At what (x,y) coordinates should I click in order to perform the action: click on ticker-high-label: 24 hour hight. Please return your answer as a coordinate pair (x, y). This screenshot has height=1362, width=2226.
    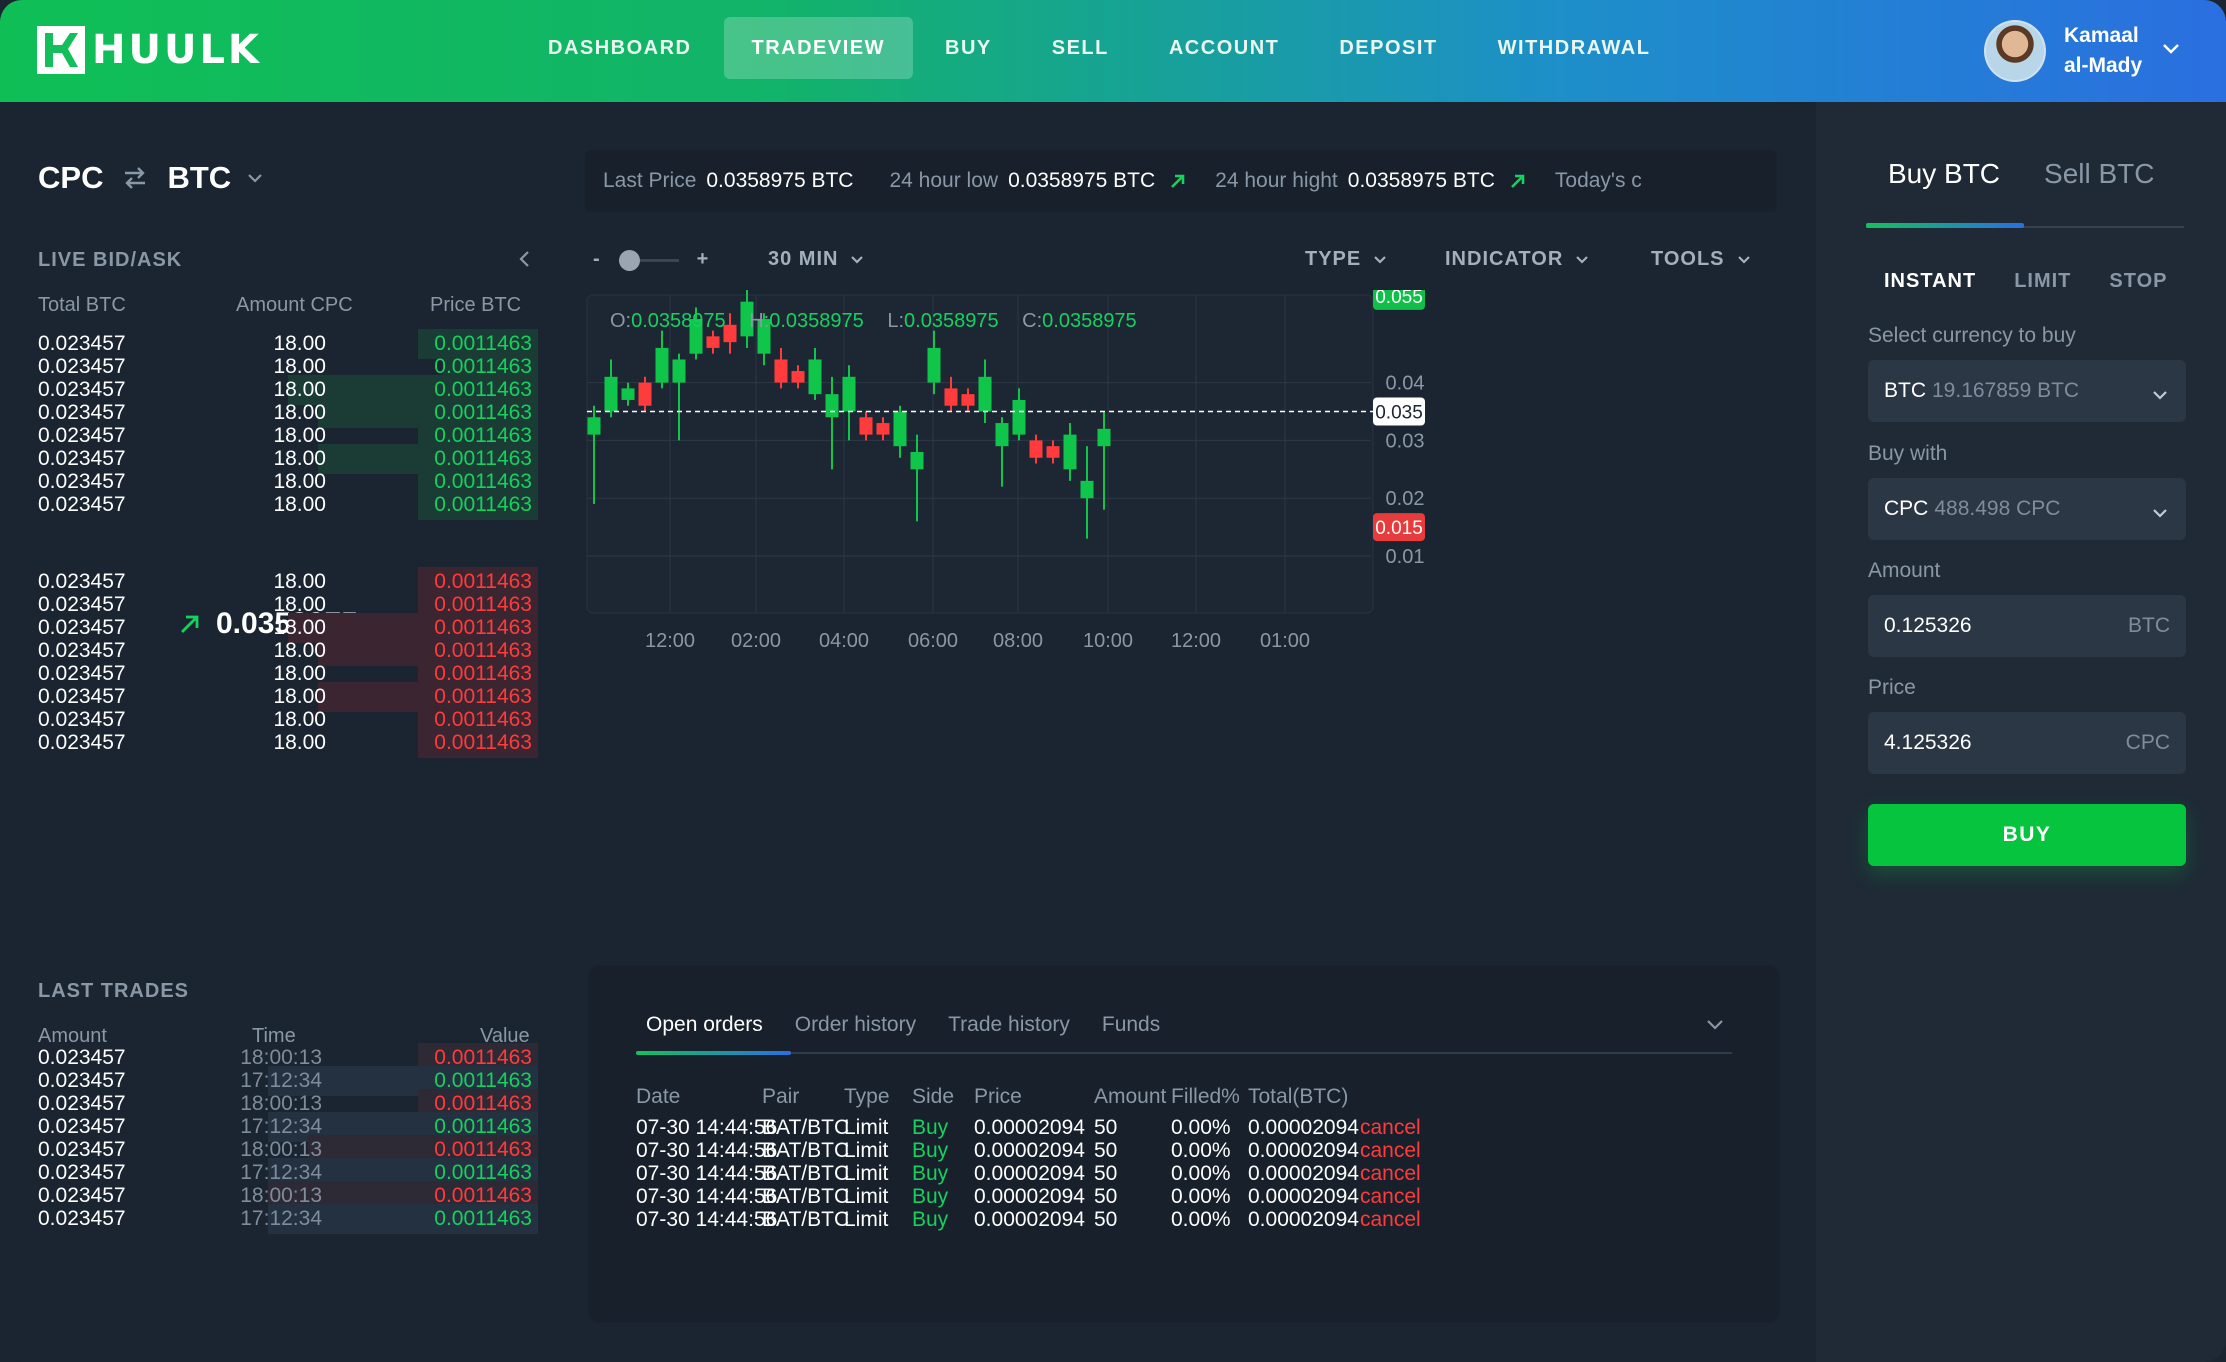
    Looking at the image, I should click on (1276, 180).